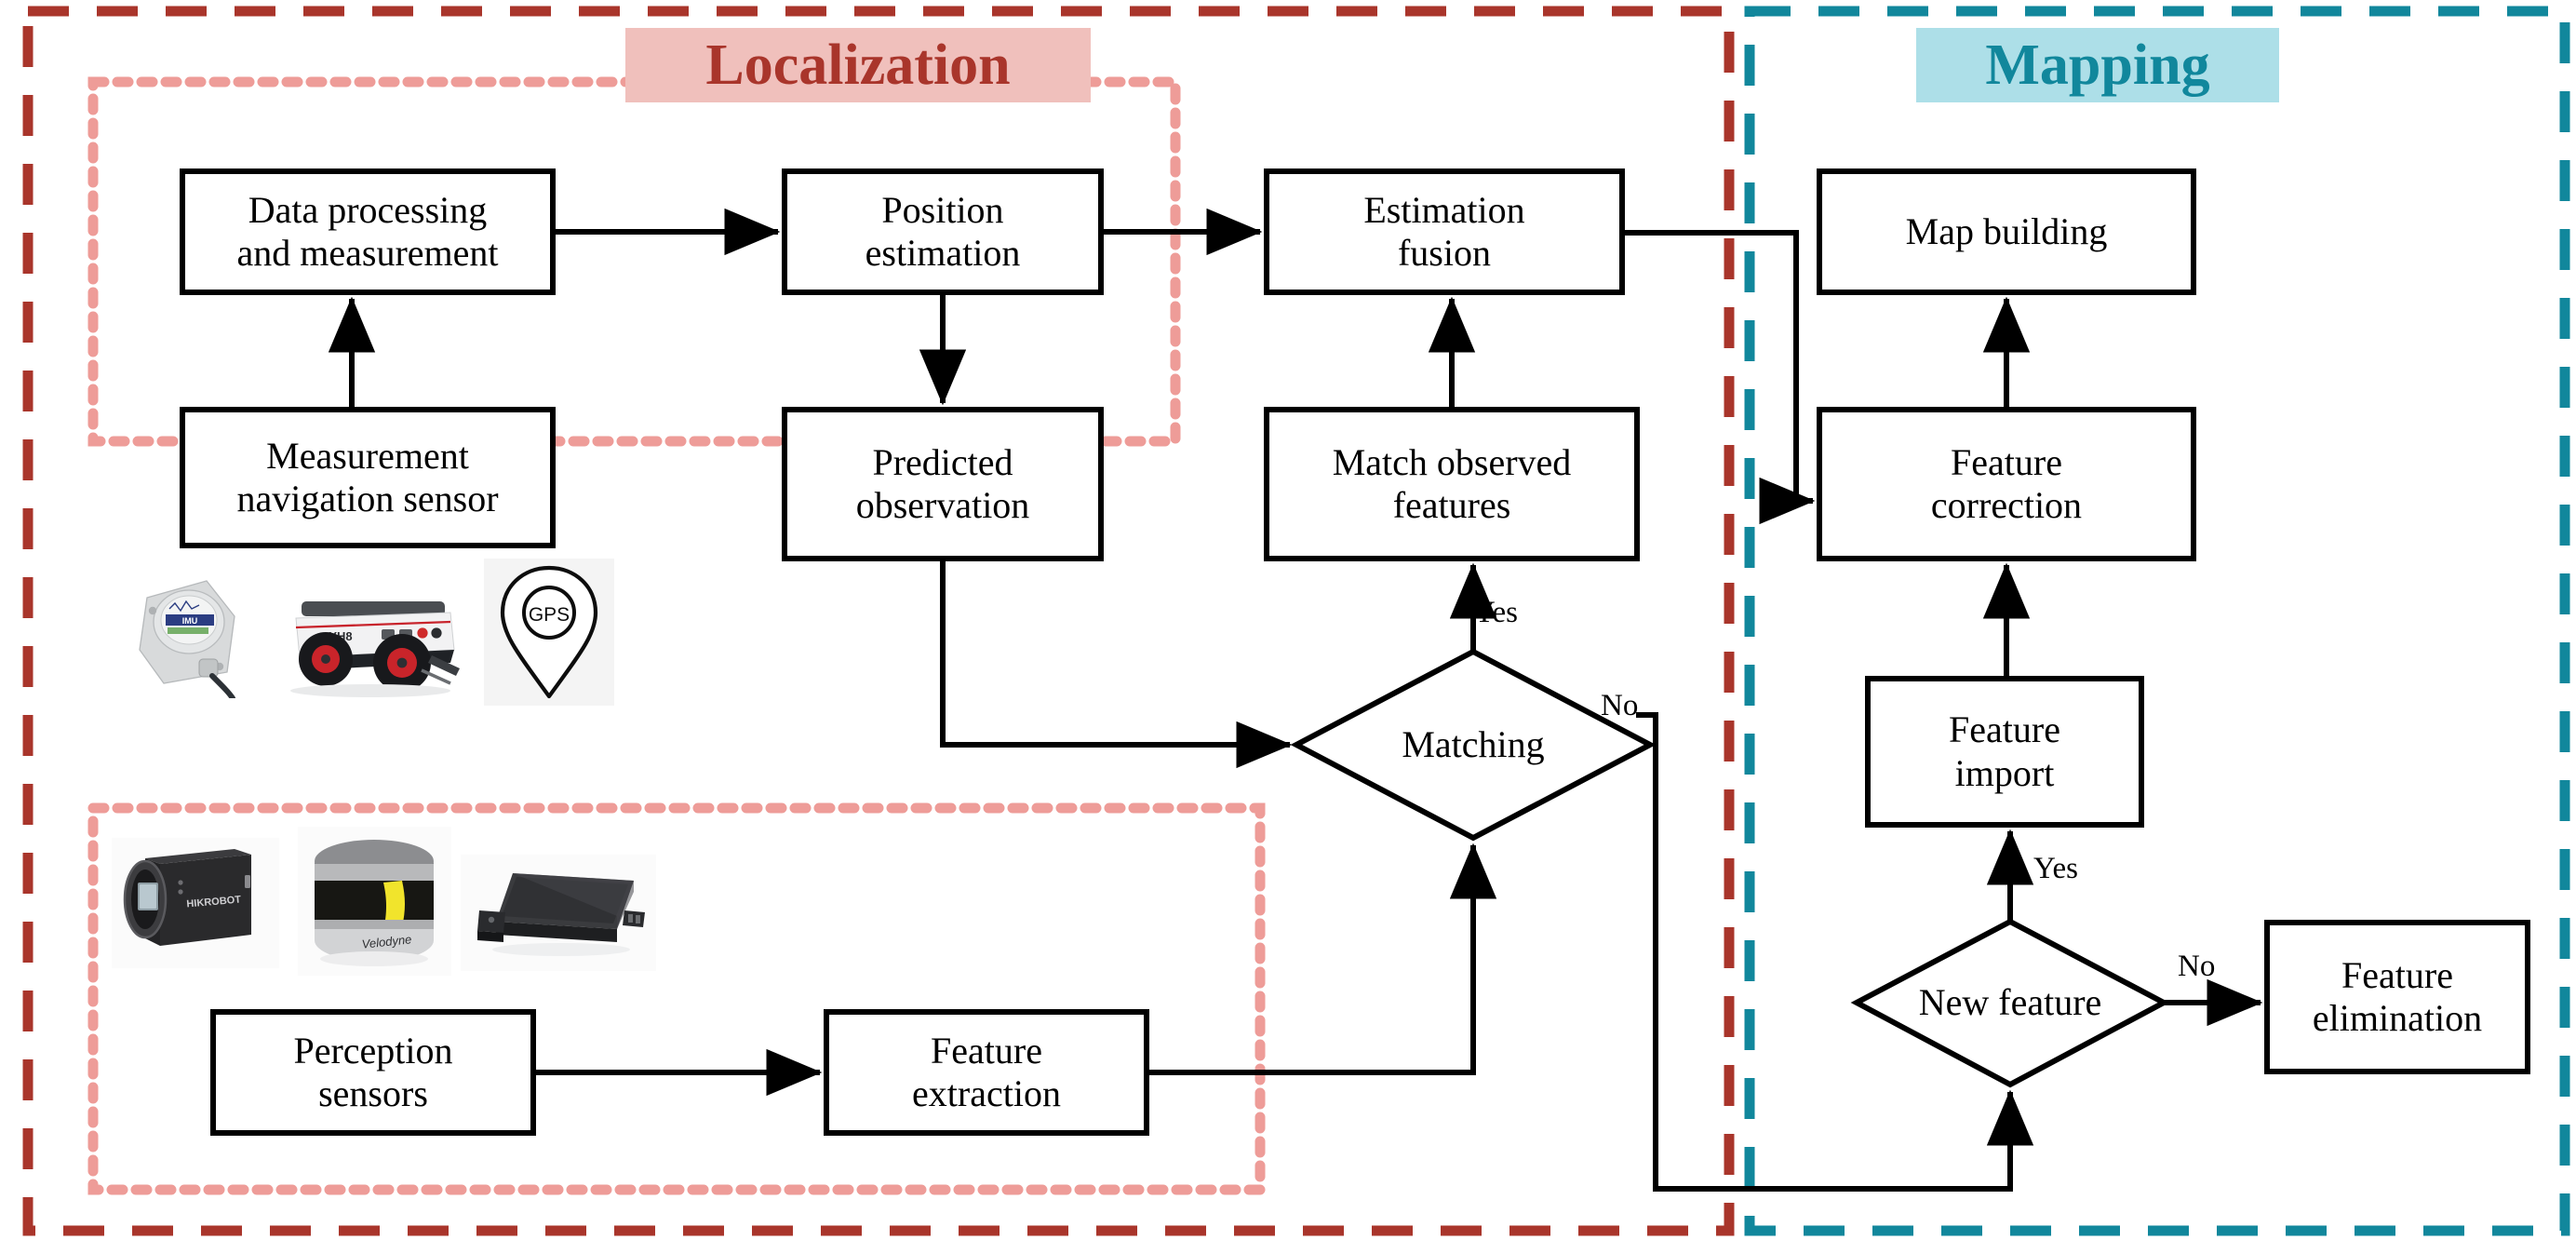  What do you see at coordinates (2010, 1003) in the screenshot?
I see `node-new-feature-decision` at bounding box center [2010, 1003].